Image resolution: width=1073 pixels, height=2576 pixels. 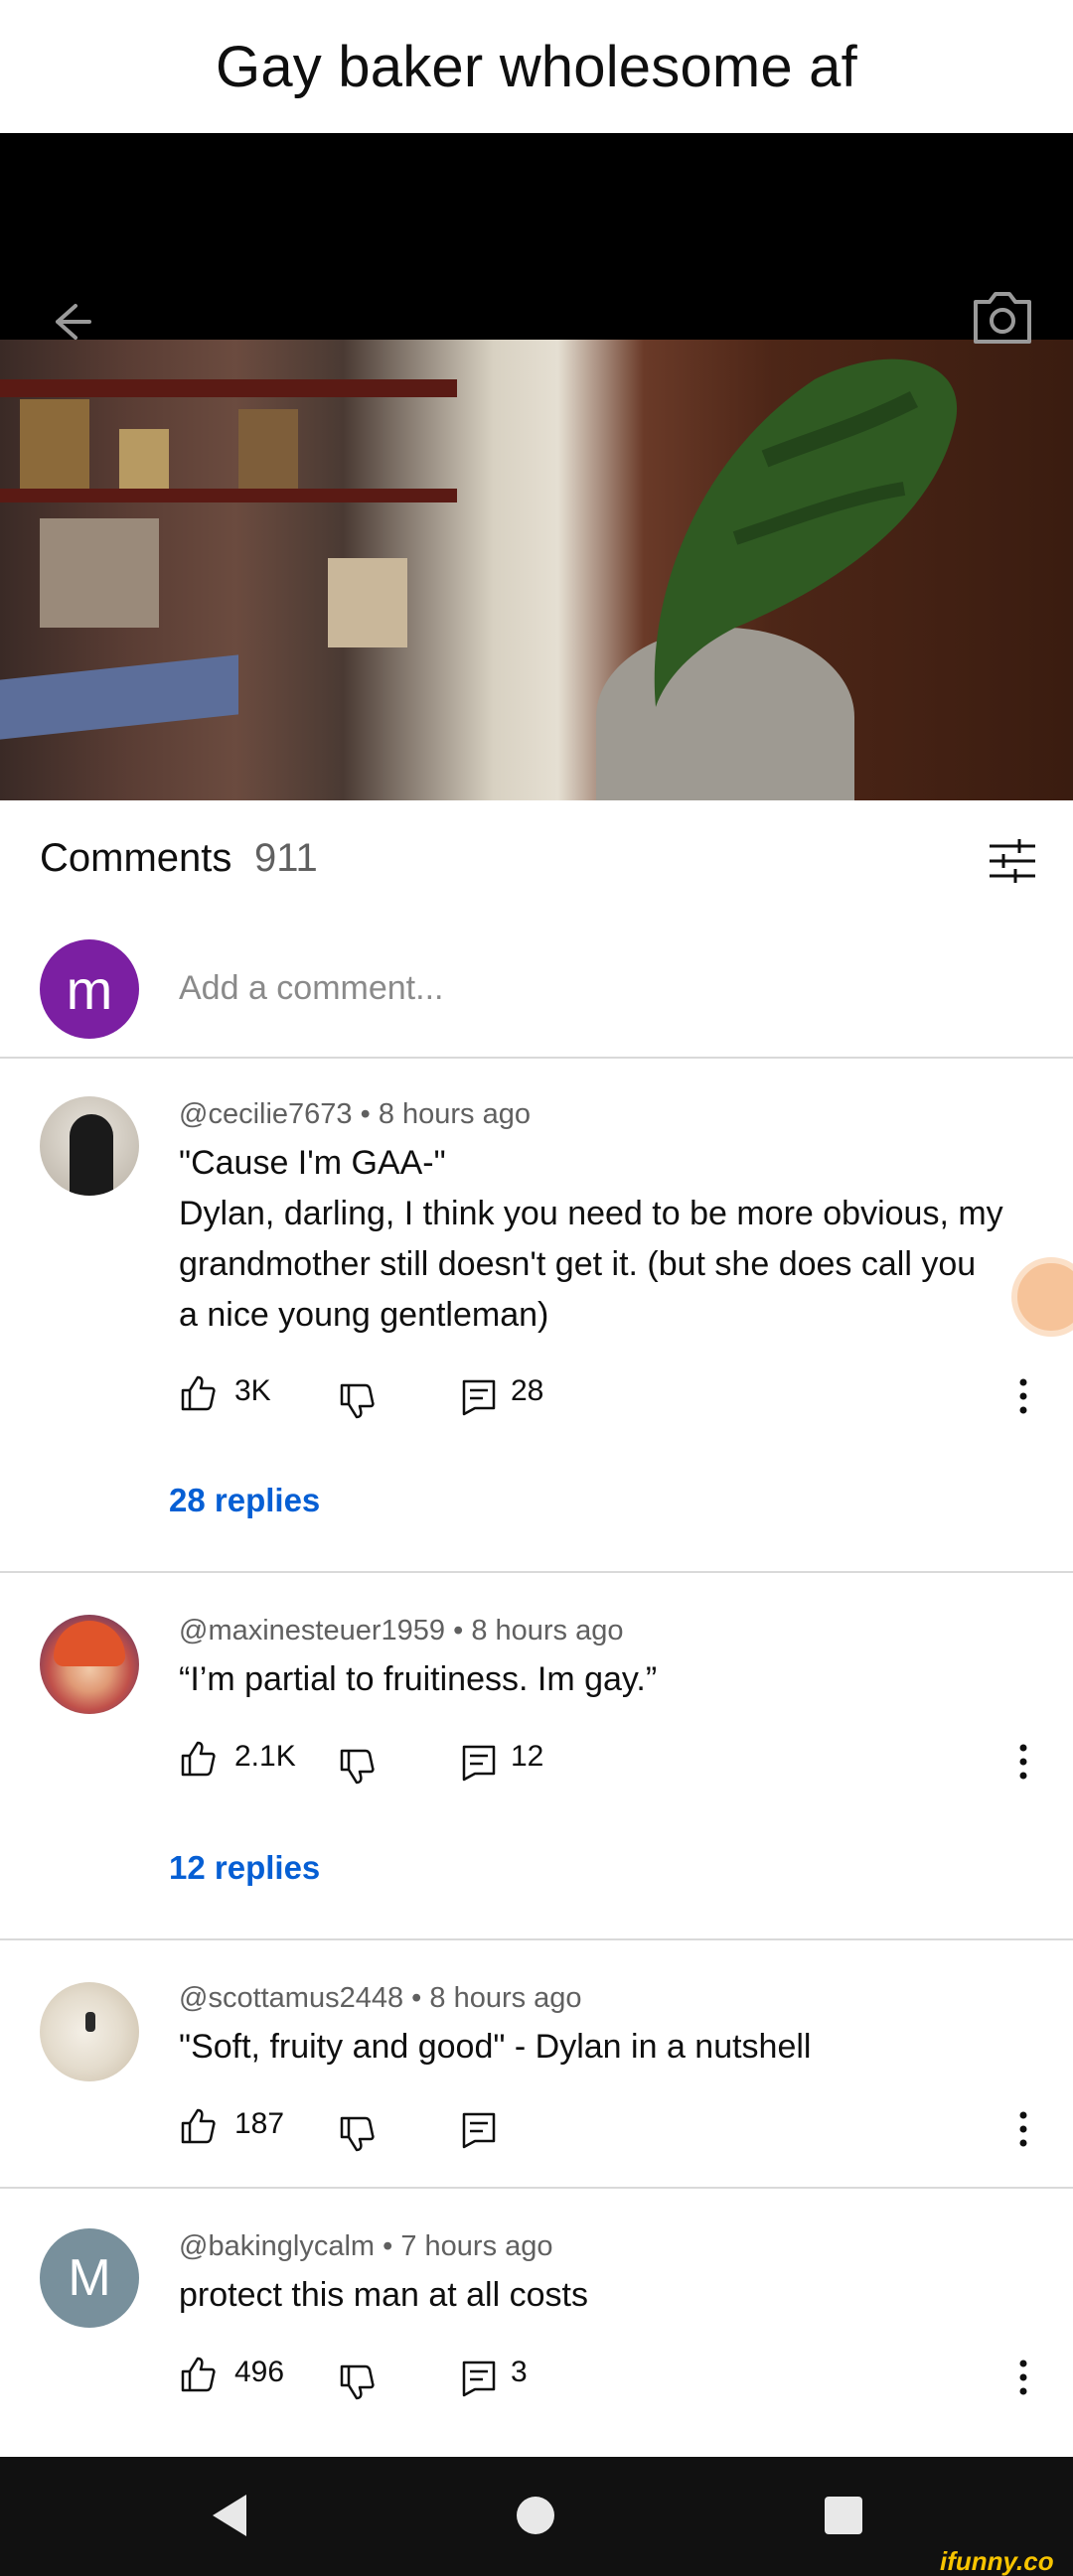 I want to click on comment-meta: @maxinesteuer1959 • 8 hours ago, so click(x=401, y=1630).